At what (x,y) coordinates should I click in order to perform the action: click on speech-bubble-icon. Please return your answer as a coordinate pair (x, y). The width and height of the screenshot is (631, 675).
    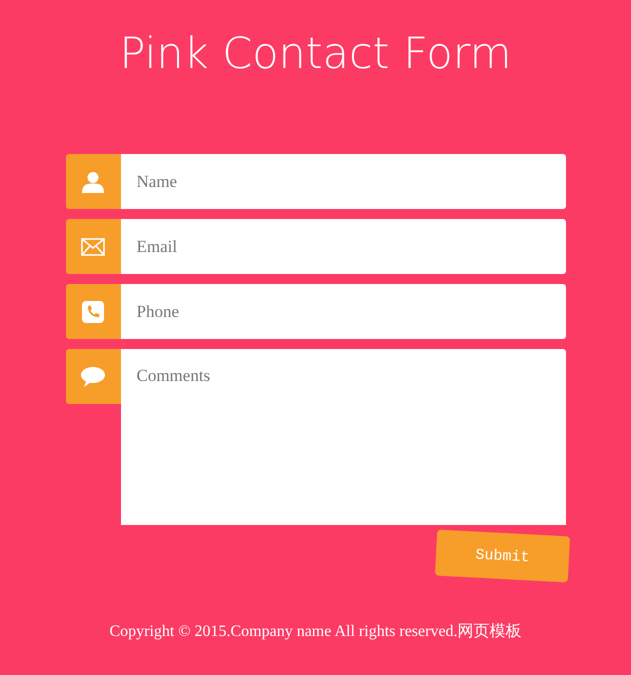
    Looking at the image, I should click on (93, 376).